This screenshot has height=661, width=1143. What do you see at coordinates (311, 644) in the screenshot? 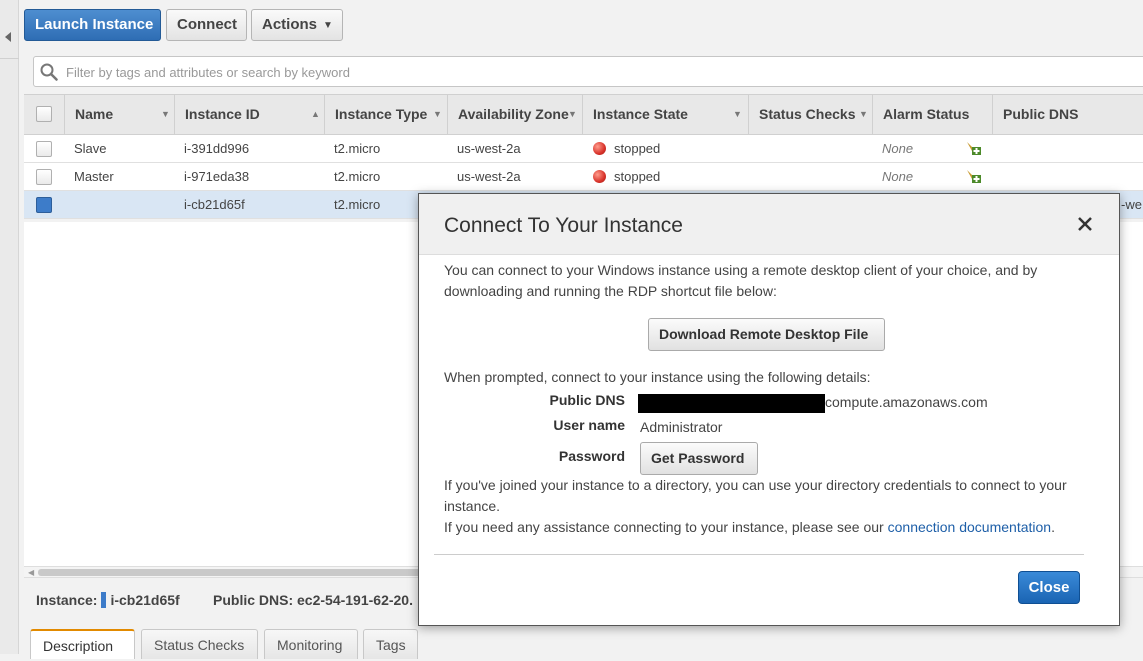
I see `tab-monitoring: Monitoring` at bounding box center [311, 644].